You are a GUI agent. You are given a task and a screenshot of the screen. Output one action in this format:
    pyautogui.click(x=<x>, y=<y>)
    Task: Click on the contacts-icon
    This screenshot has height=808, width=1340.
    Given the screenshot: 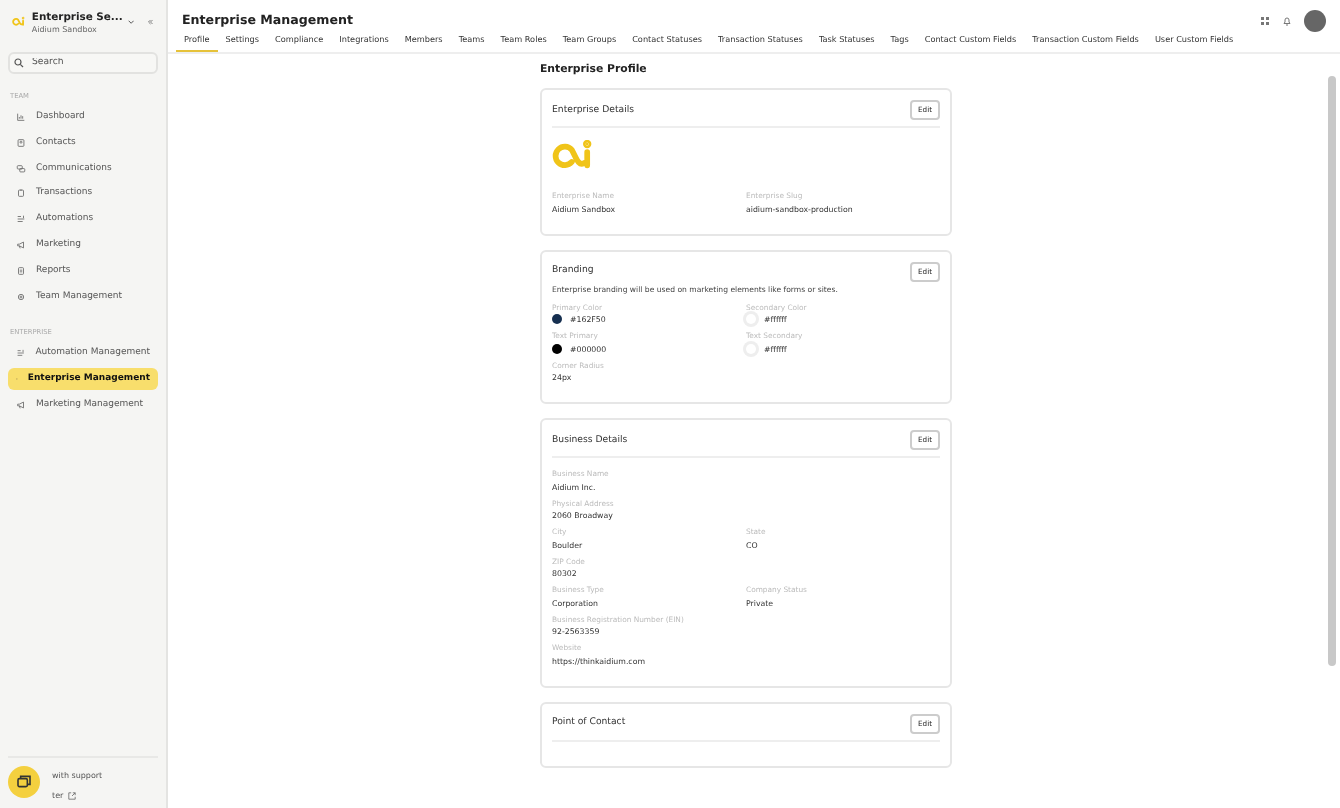 What is the action you would take?
    pyautogui.click(x=21, y=142)
    